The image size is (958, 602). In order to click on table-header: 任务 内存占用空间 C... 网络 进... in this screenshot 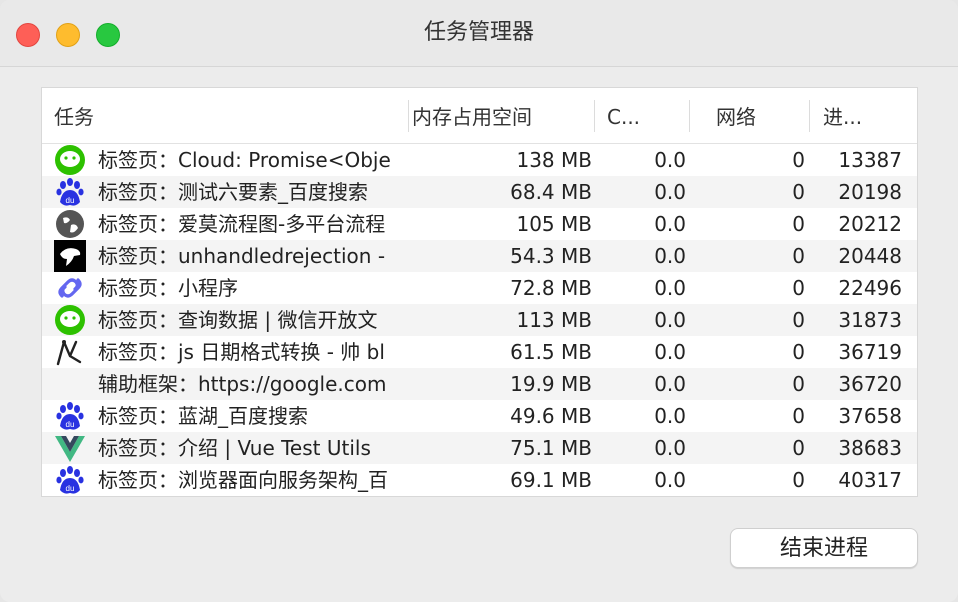, I will do `click(479, 116)`.